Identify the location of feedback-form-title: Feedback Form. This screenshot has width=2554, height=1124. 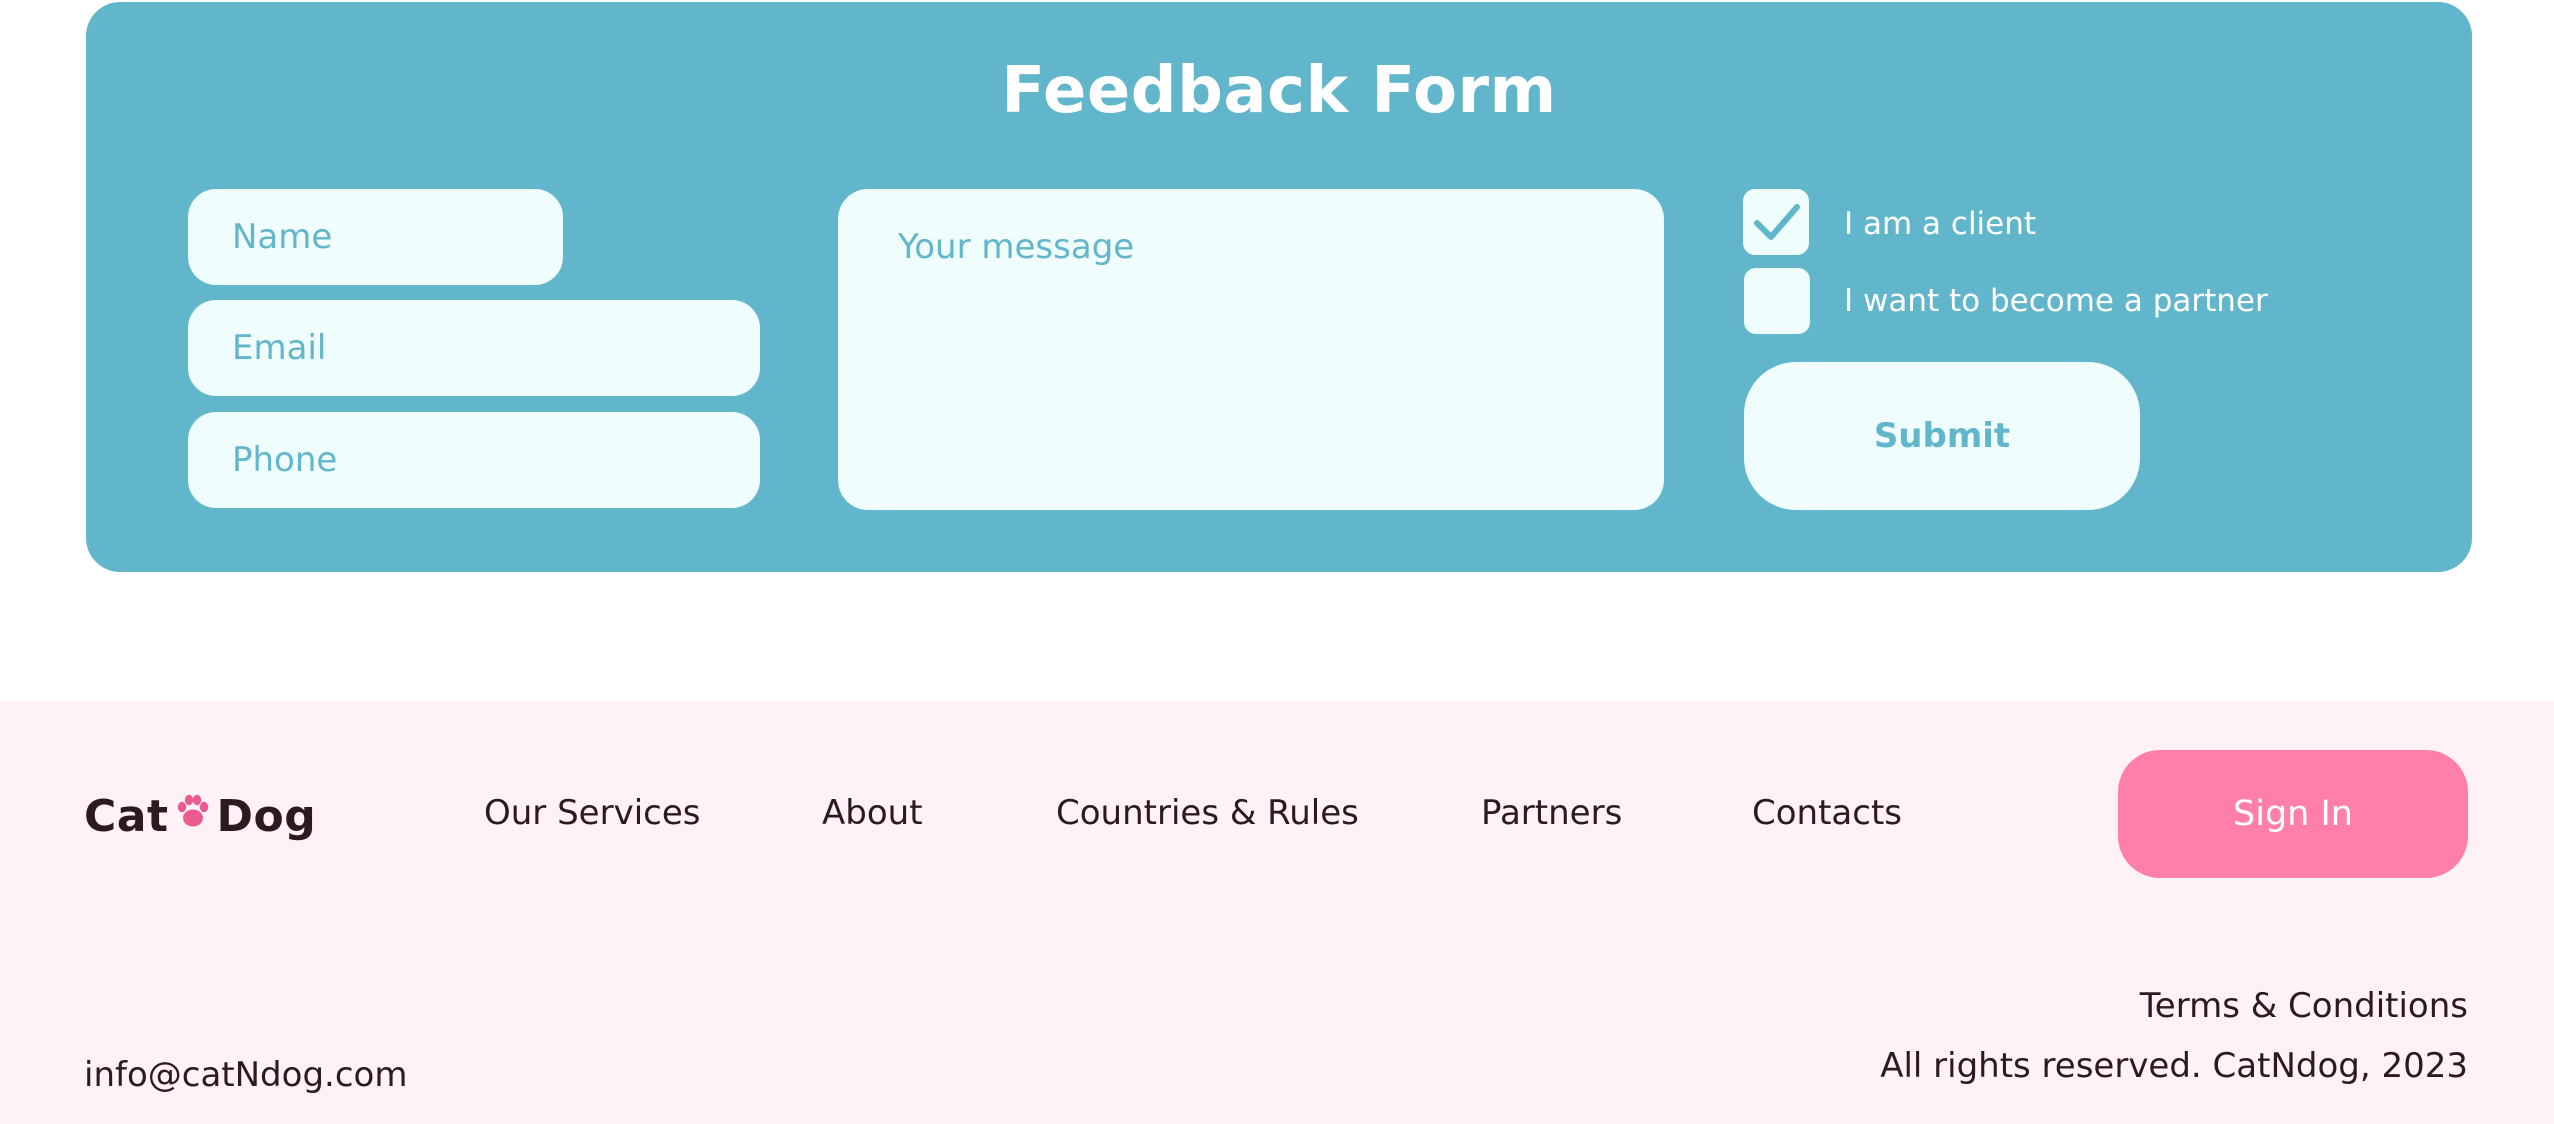
(1279, 91).